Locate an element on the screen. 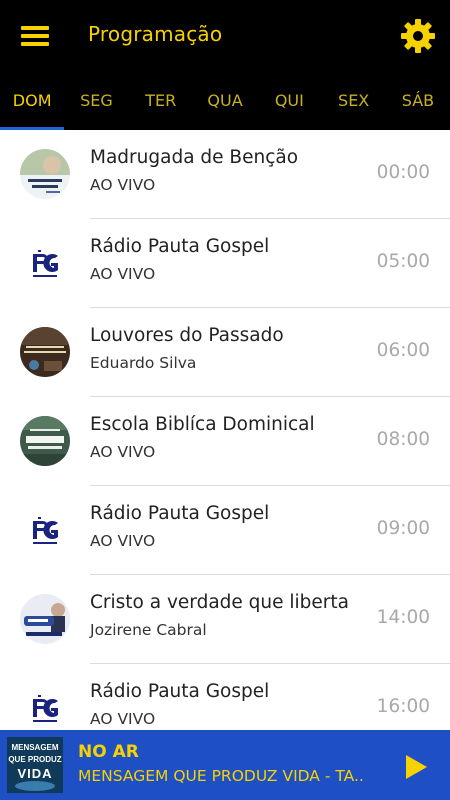 The width and height of the screenshot is (450, 800). menu-icon is located at coordinates (35, 36).